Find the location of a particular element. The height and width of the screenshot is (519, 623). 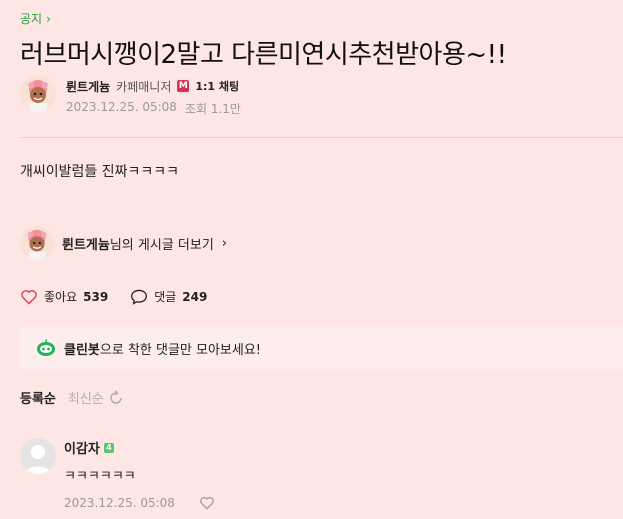

more-posts-label: 님의 게시글 더보기 is located at coordinates (161, 245).